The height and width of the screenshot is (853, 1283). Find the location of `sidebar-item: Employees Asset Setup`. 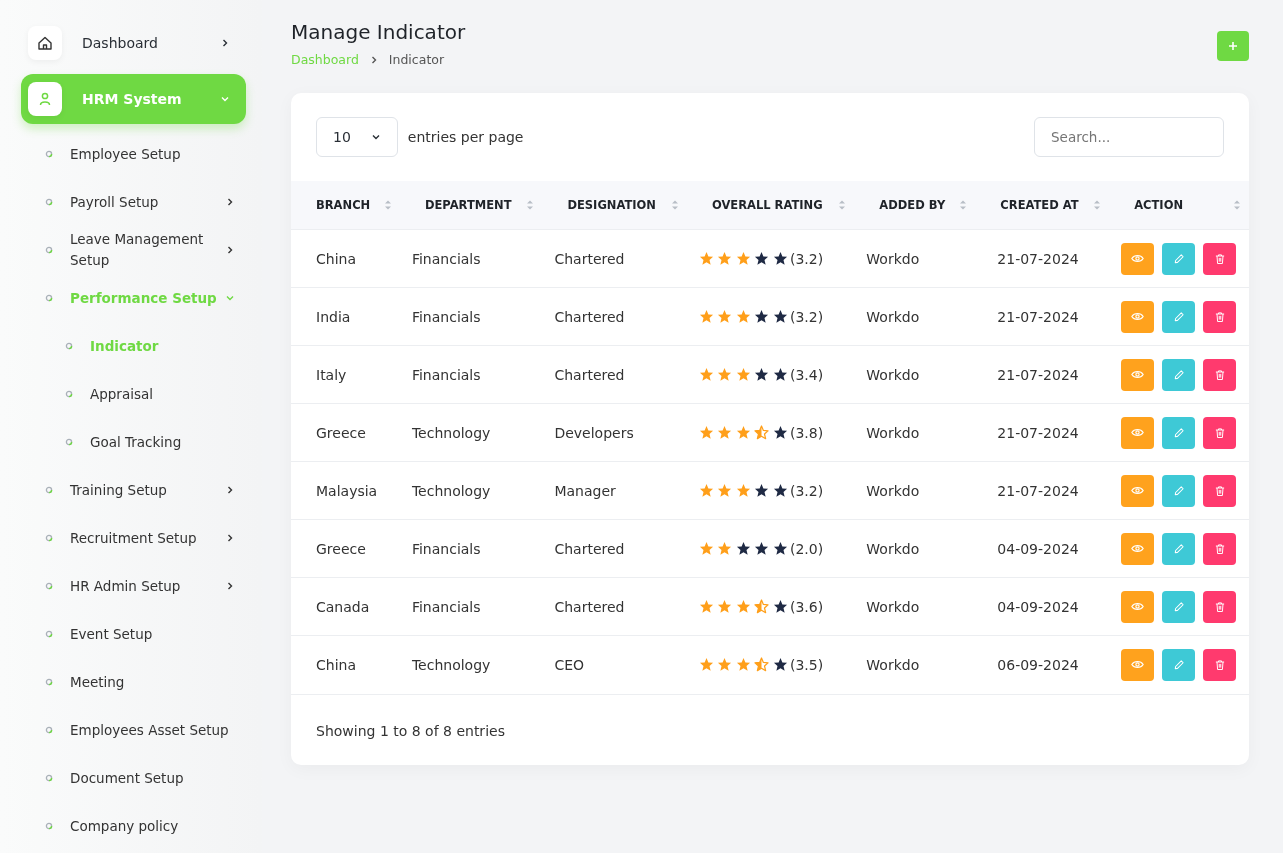

sidebar-item: Employees Asset Setup is located at coordinates (130, 730).